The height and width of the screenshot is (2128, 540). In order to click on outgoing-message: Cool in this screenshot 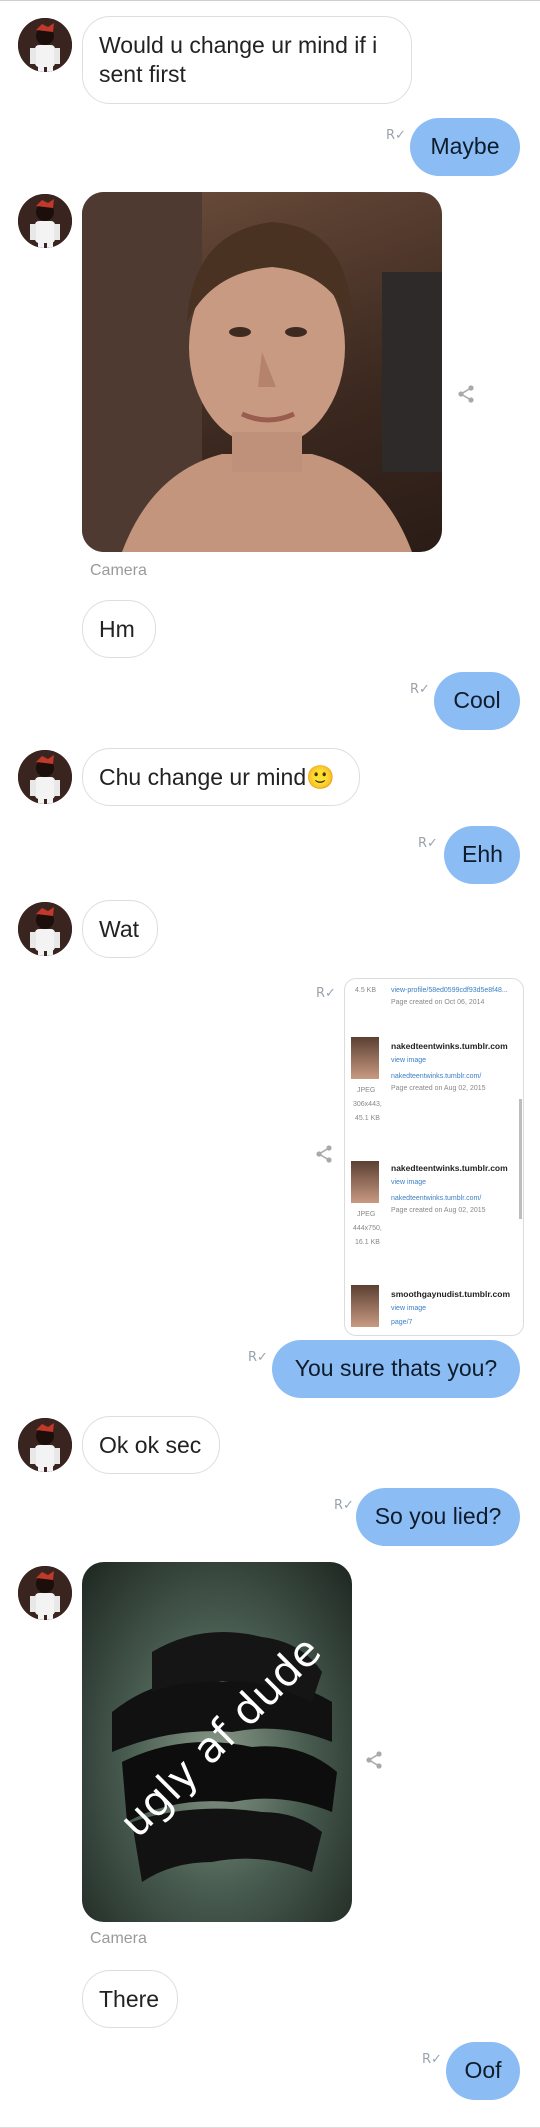, I will do `click(477, 701)`.